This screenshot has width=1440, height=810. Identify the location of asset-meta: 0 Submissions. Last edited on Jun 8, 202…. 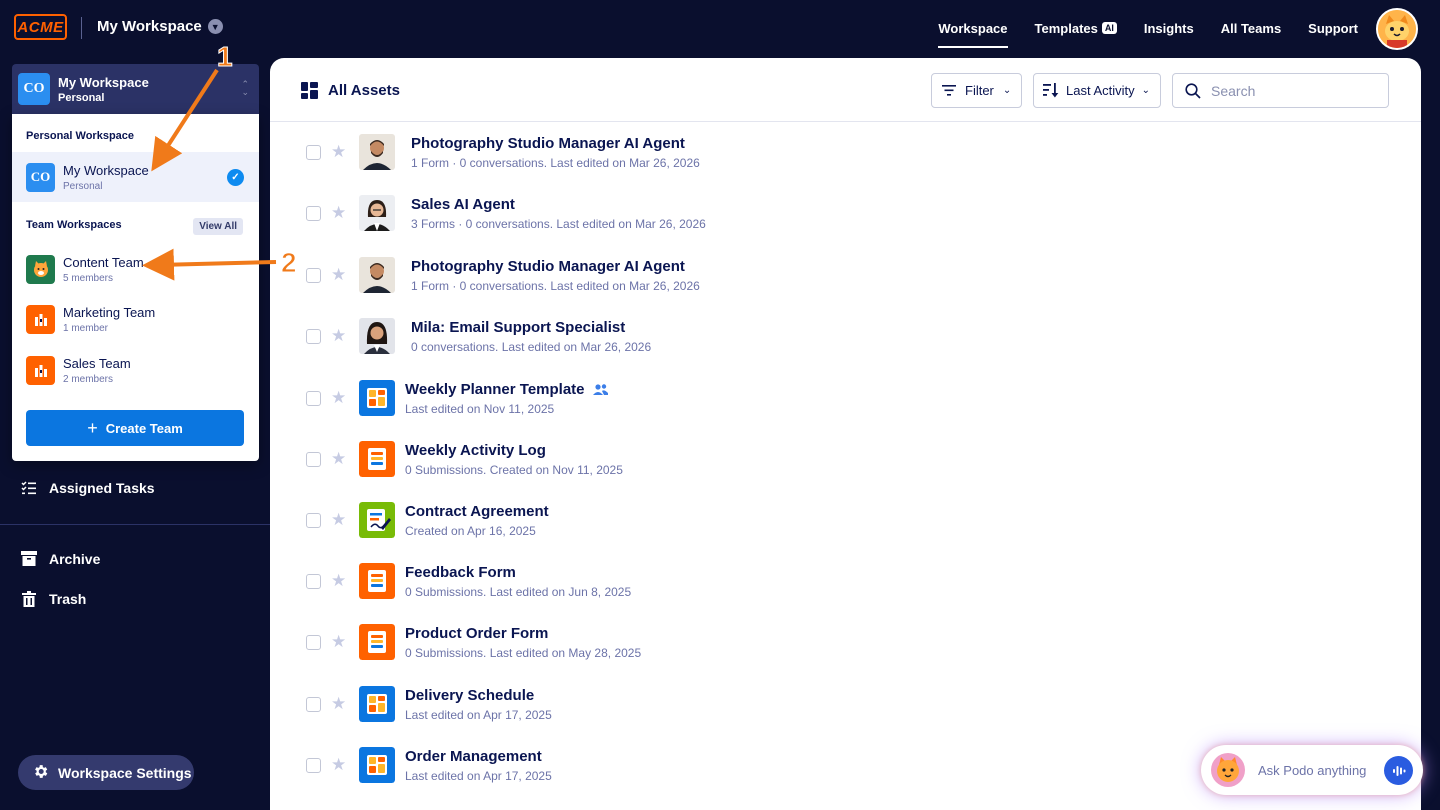
(518, 592).